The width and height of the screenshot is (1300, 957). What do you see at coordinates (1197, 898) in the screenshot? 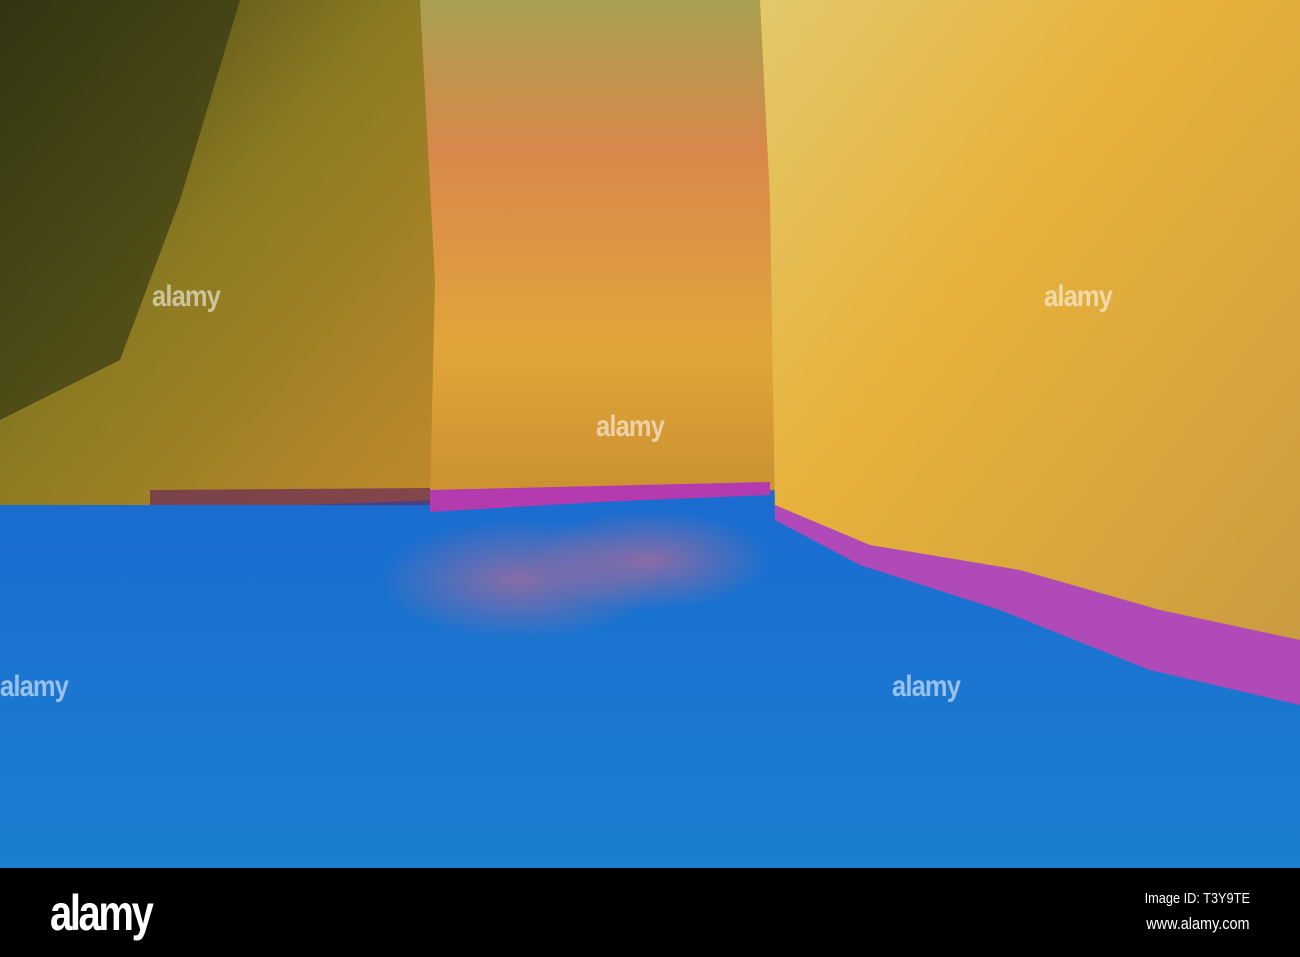
I see `image-id: Image ID: T3Y9TE` at bounding box center [1197, 898].